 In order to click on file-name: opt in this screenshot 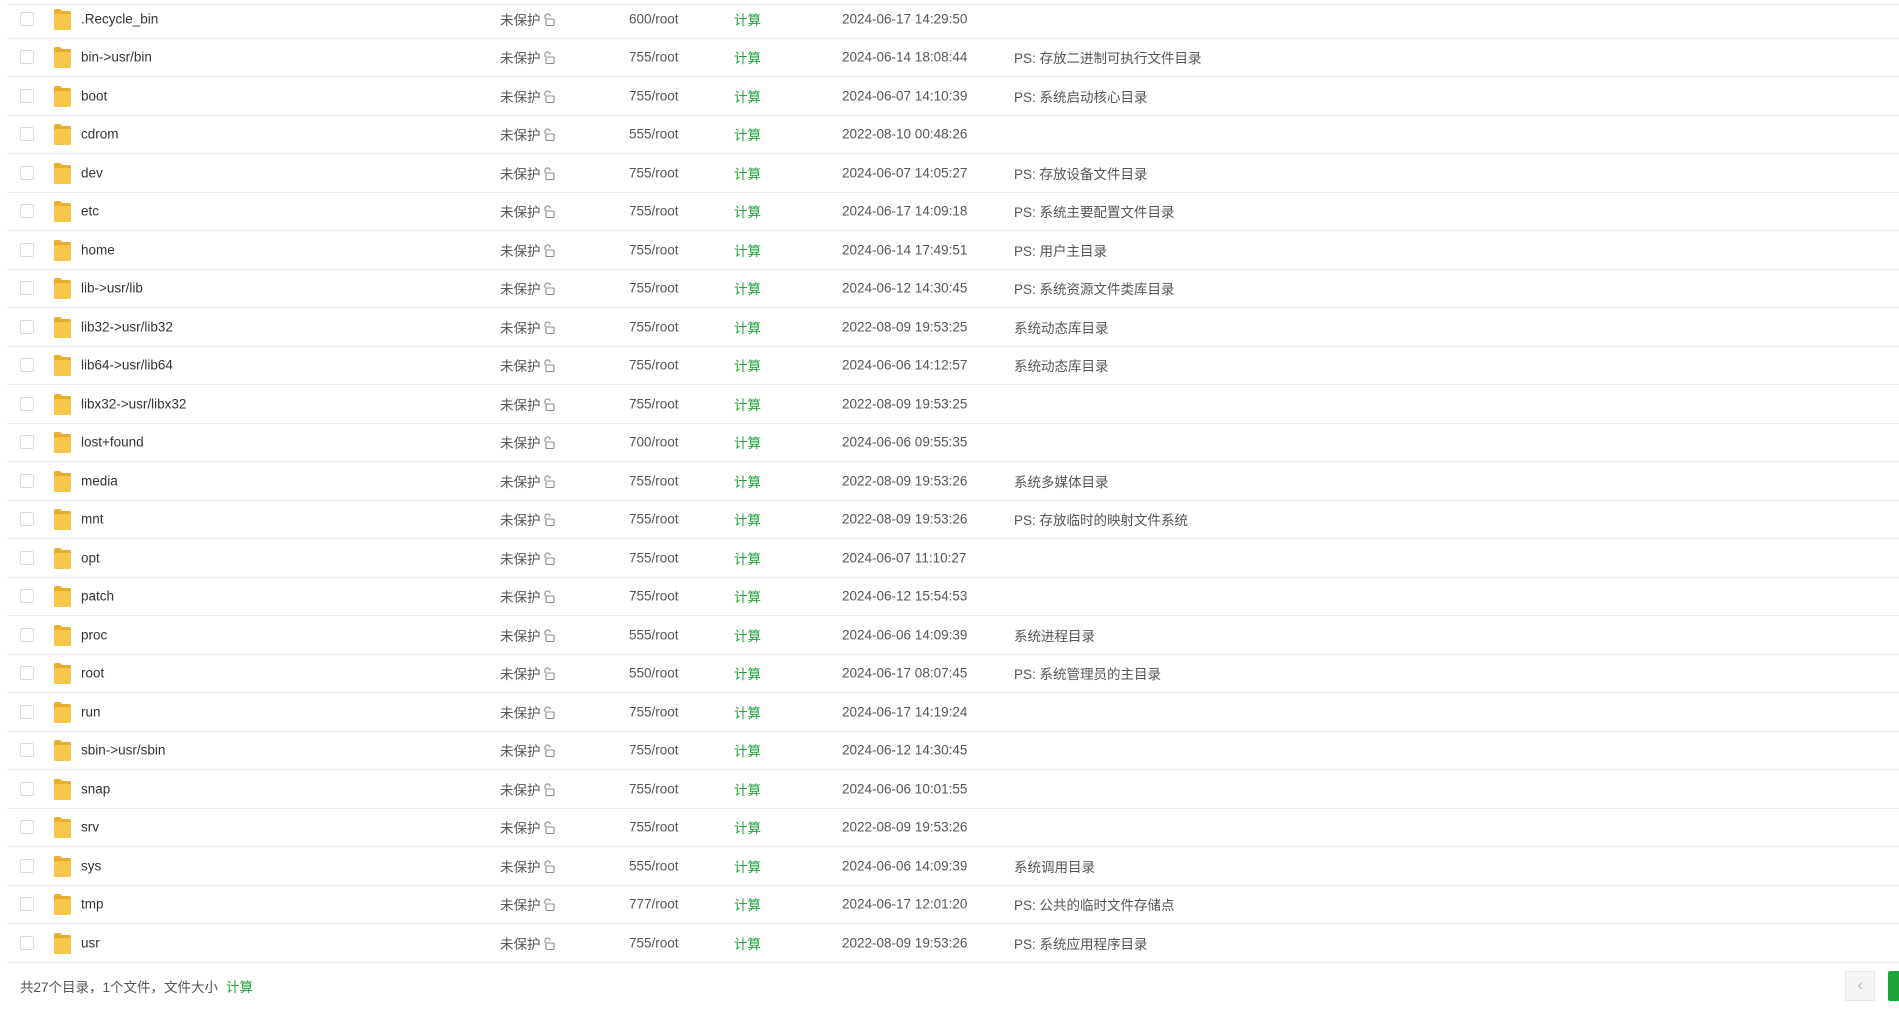, I will do `click(90, 557)`.